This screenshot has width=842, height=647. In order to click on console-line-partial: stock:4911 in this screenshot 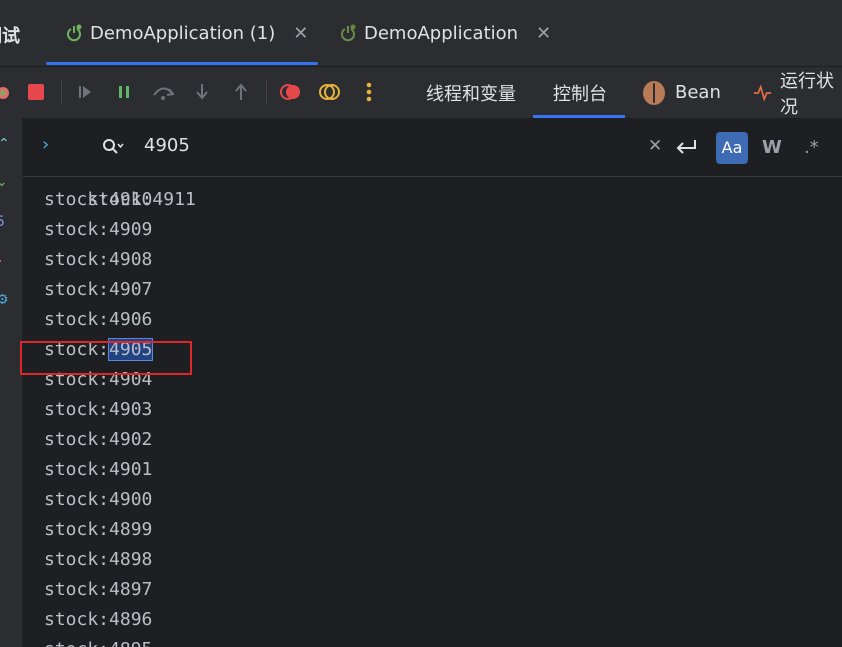, I will do `click(141, 199)`.